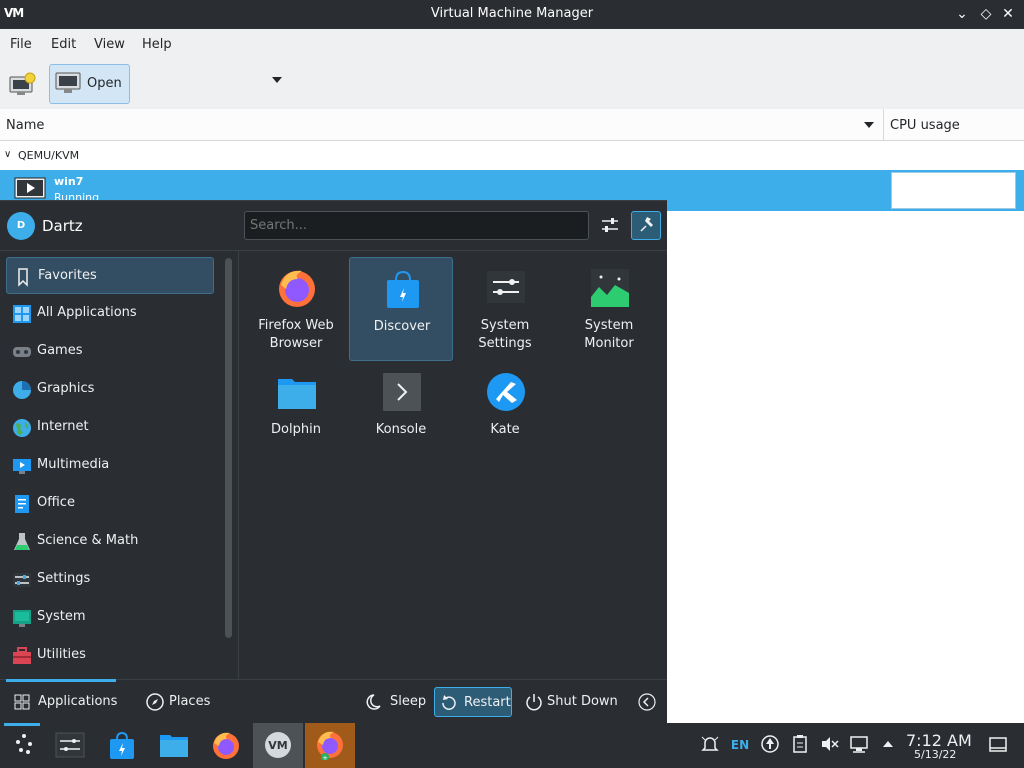  I want to click on sleep-icon, so click(373, 702).